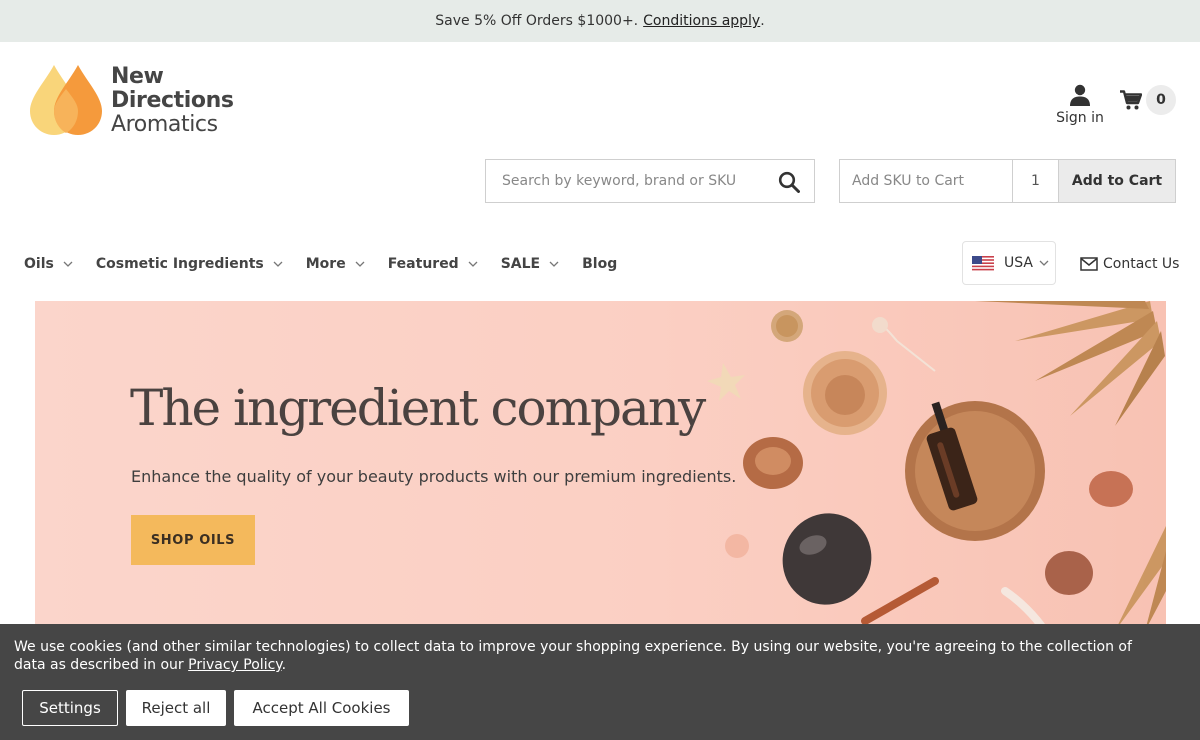 Image resolution: width=1200 pixels, height=740 pixels. I want to click on nav-item-cosmetic-ingredients: Cosmetic Ingredients, so click(189, 264).